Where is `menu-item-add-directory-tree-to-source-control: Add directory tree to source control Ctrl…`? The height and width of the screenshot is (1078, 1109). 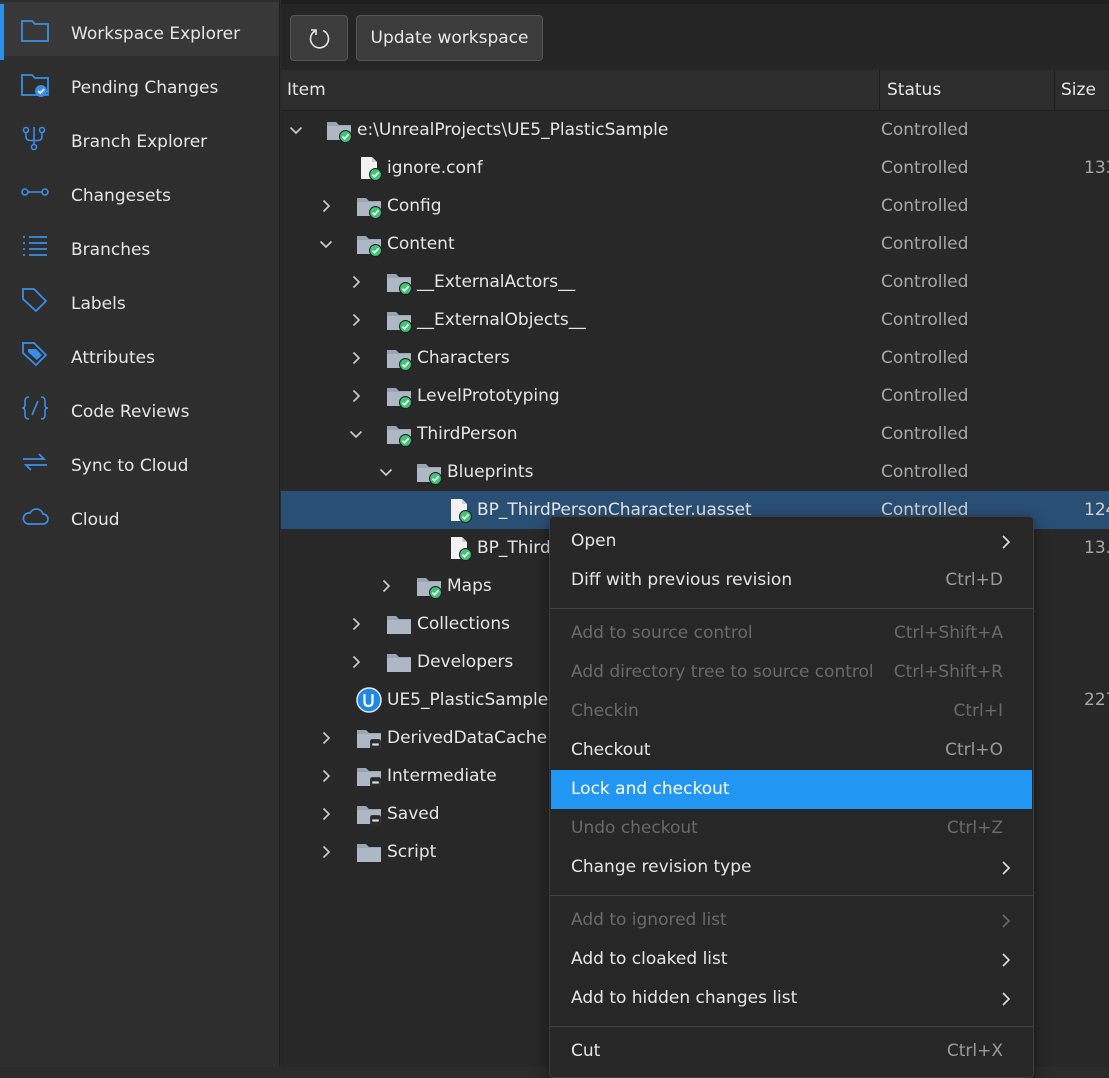
menu-item-add-directory-tree-to-source-control: Add directory tree to source control Ctrl… is located at coordinates (791, 672).